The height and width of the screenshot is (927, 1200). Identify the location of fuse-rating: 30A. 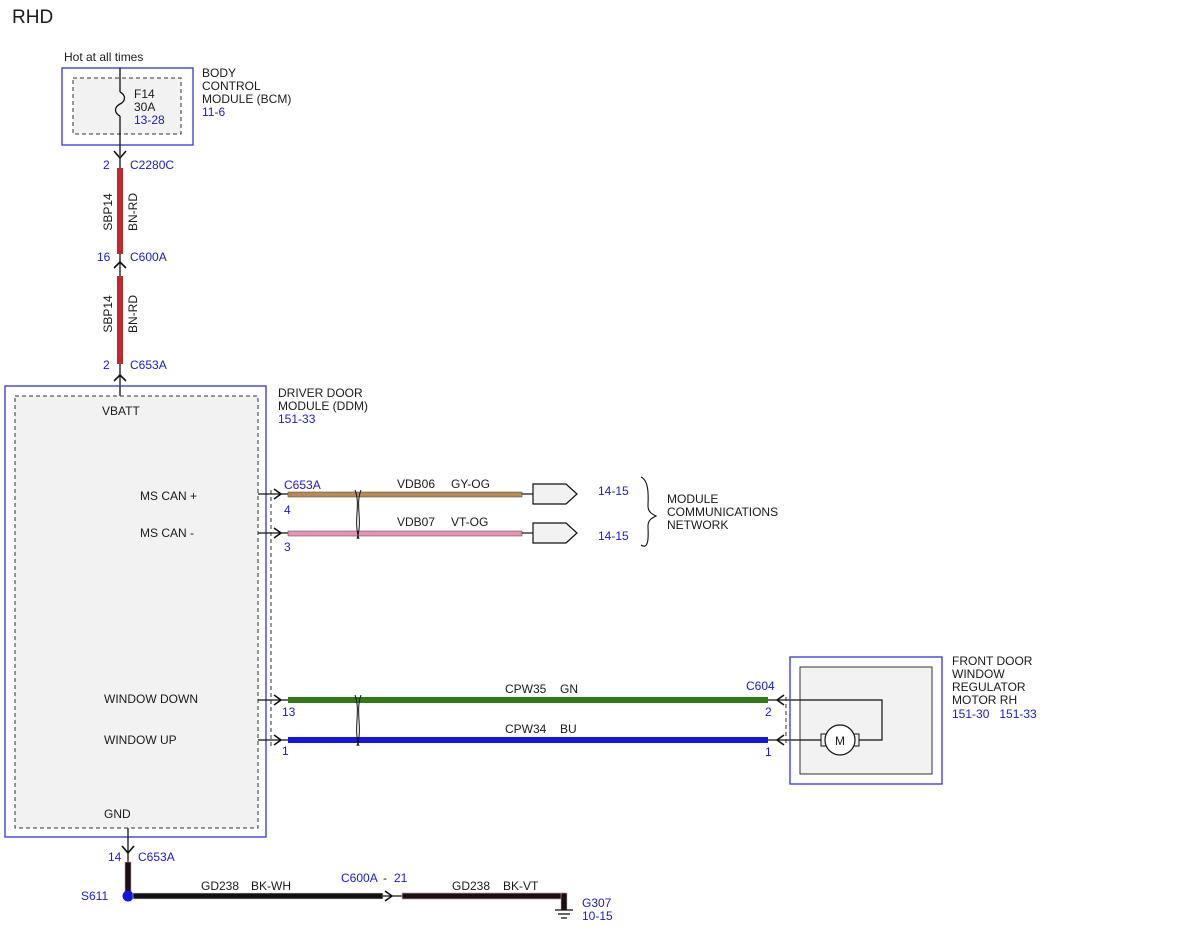
(144, 107).